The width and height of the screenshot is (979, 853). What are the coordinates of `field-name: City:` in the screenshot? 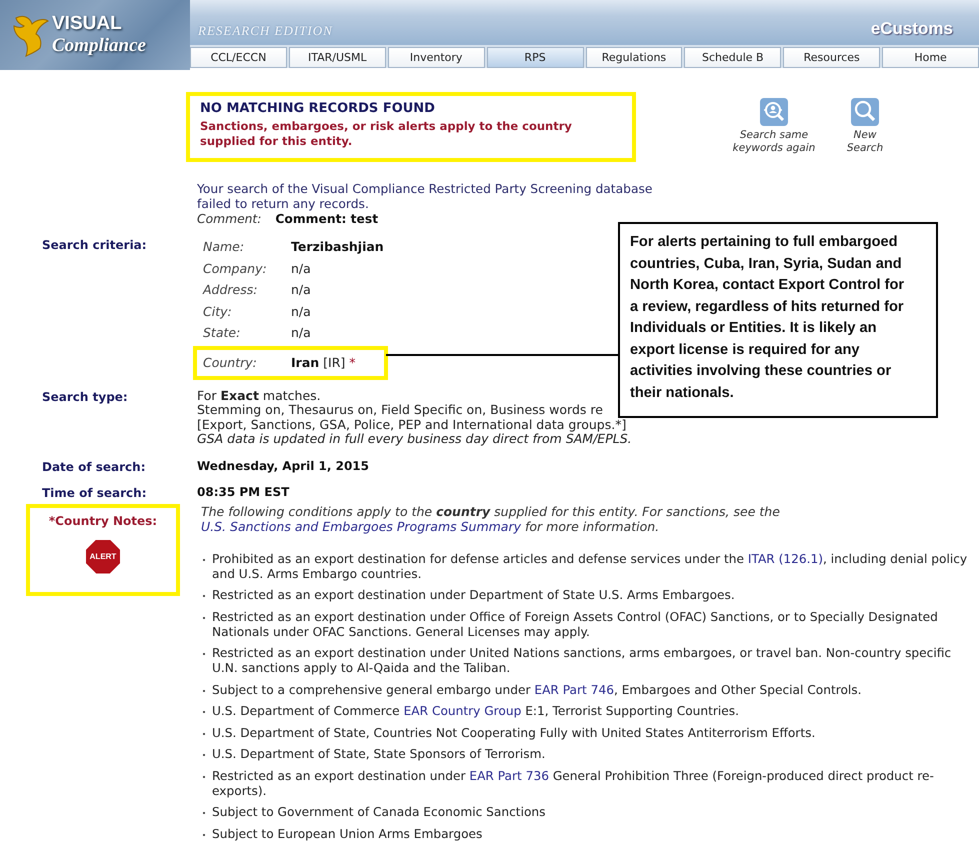 It's located at (218, 311).